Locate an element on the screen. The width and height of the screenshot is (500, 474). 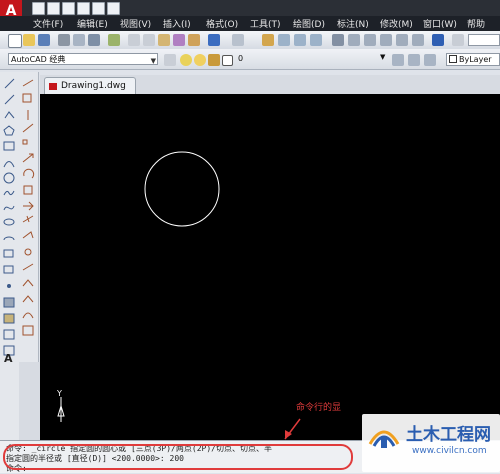
circle-icon is located at coordinates (9, 178).